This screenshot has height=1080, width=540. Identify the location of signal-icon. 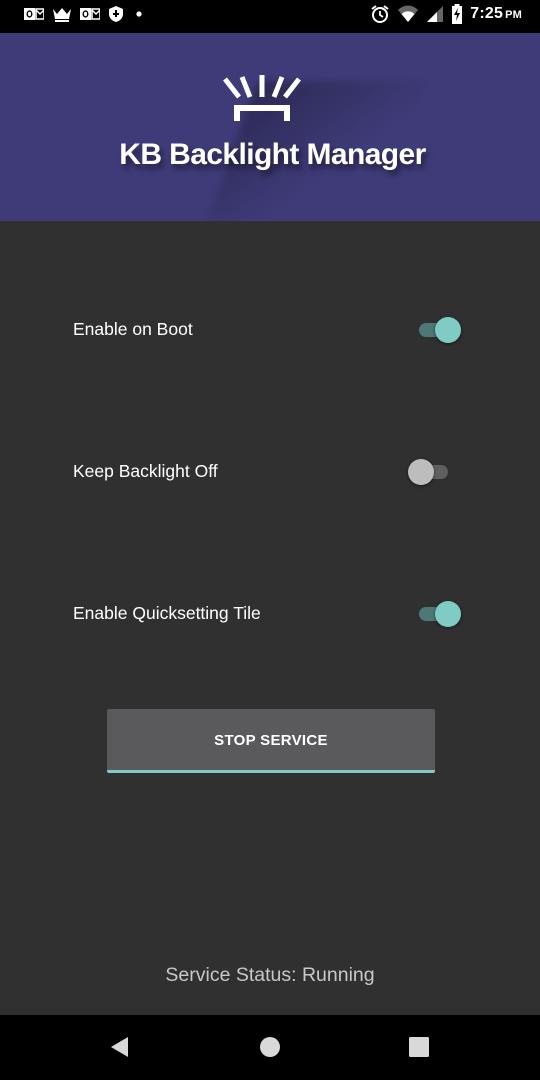
(435, 14).